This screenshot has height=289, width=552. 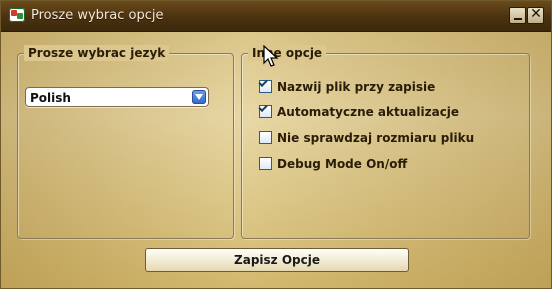 I want to click on checkbox-label: Nie sprawdzaj rozmiaru pliku, so click(x=376, y=138).